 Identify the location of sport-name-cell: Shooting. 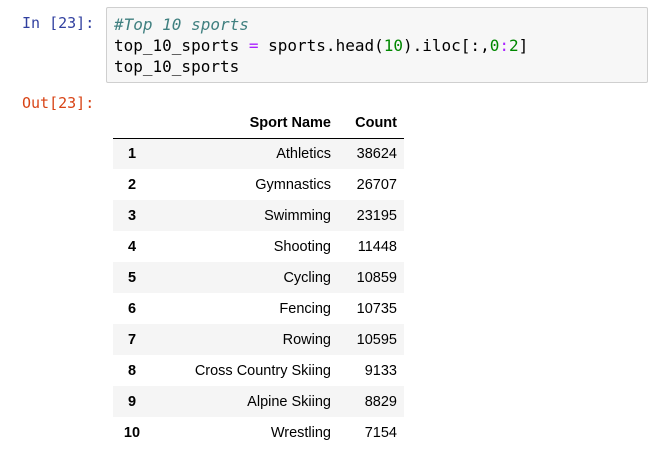
(302, 246).